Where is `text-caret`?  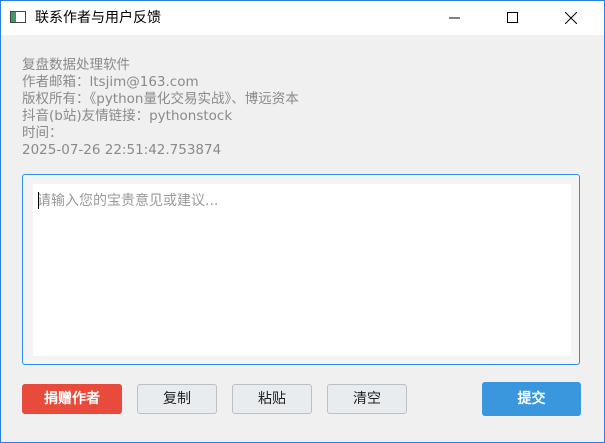
text-caret is located at coordinates (38, 200).